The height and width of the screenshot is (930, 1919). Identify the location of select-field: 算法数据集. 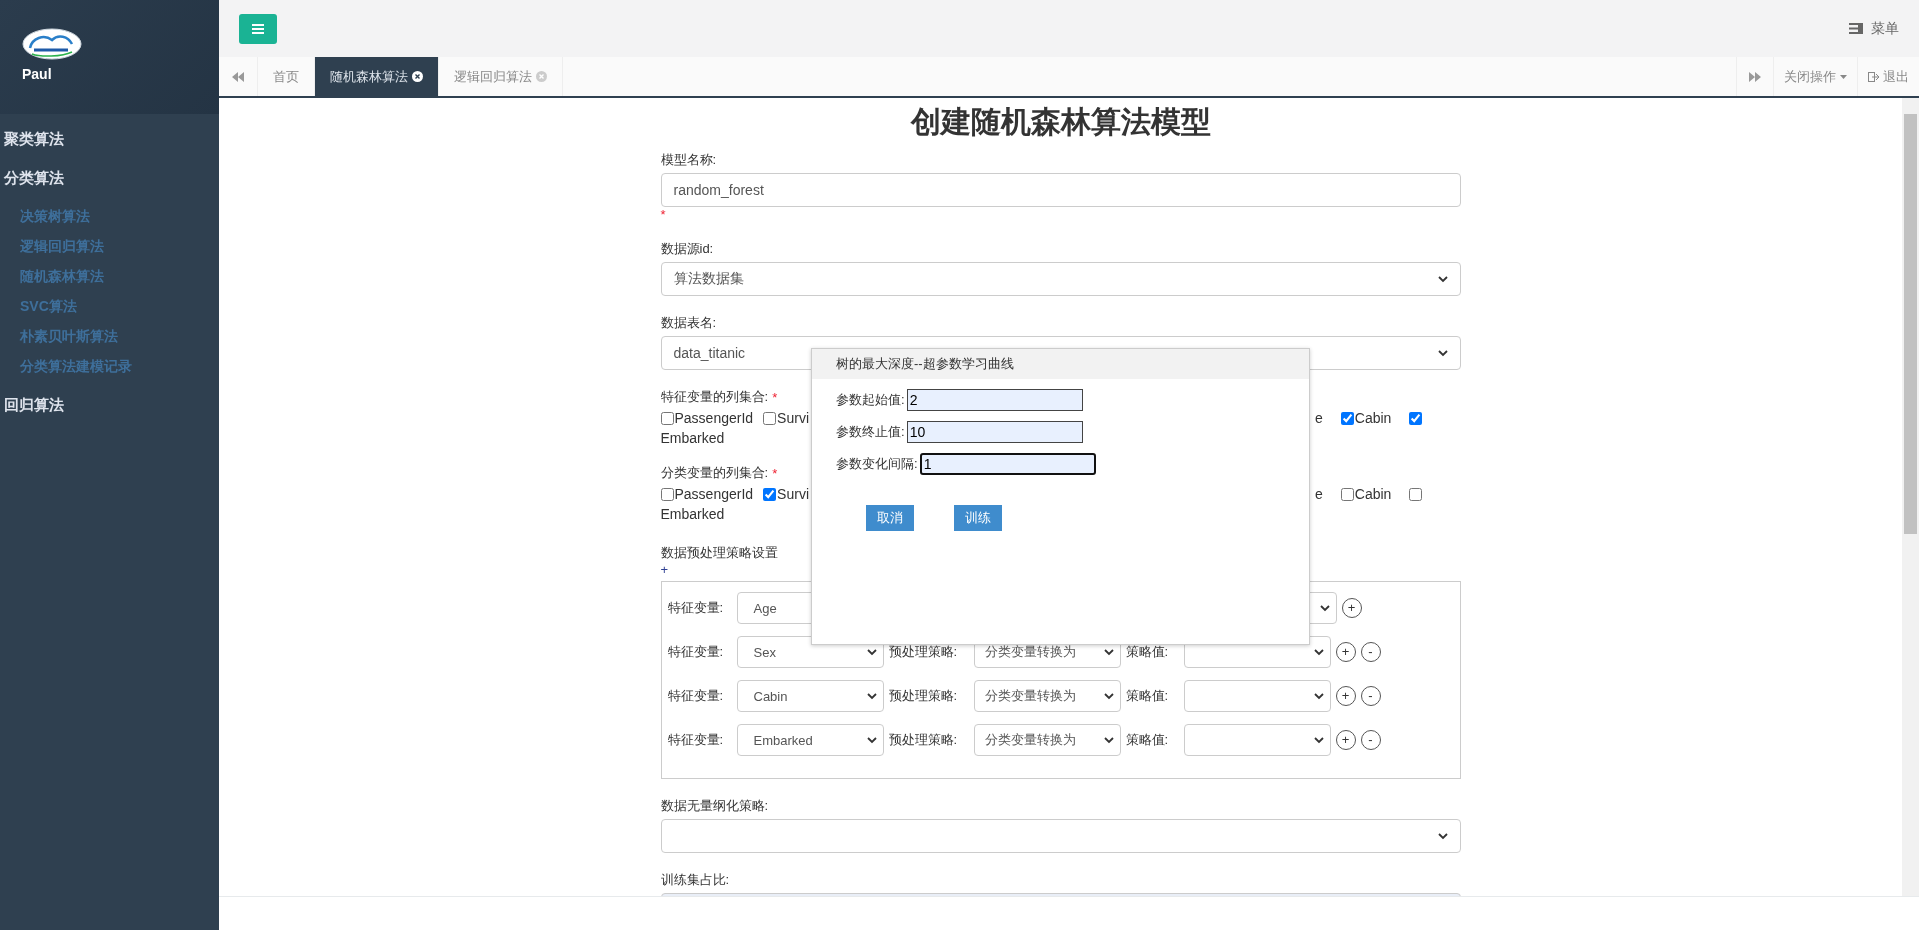
(1060, 279).